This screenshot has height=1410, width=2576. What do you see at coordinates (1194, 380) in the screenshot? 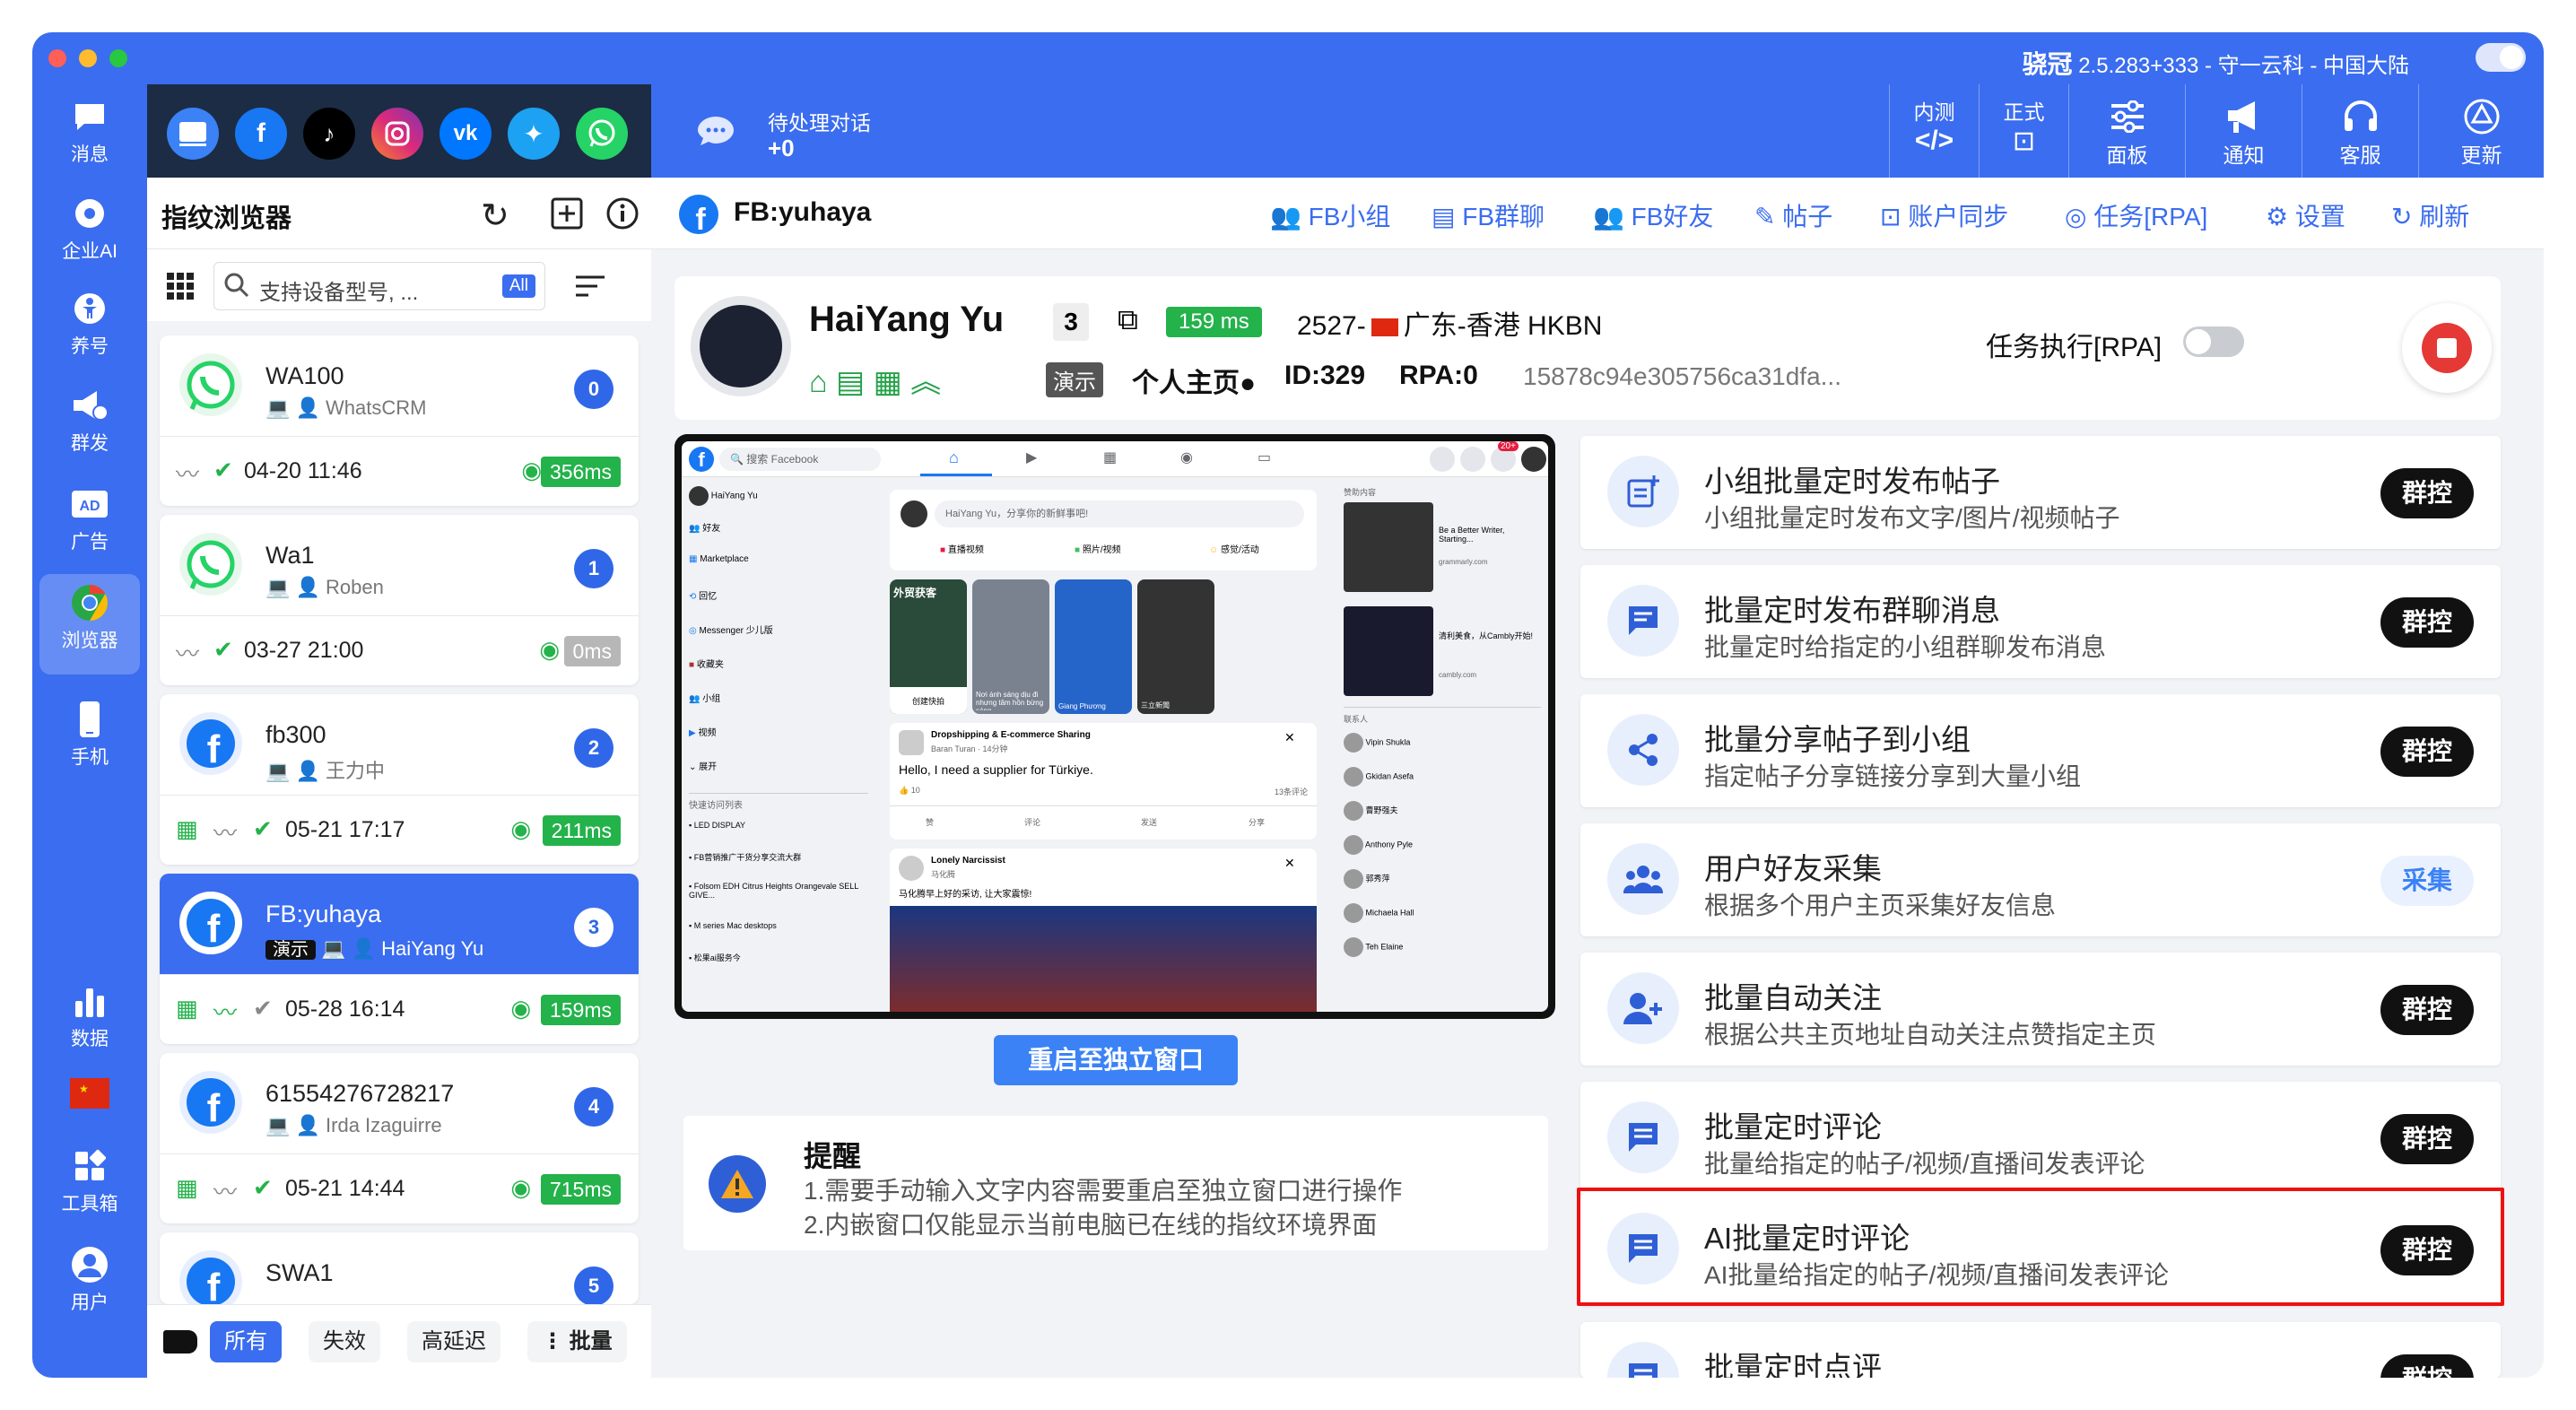
I see `homepage-link: 个人主页●` at bounding box center [1194, 380].